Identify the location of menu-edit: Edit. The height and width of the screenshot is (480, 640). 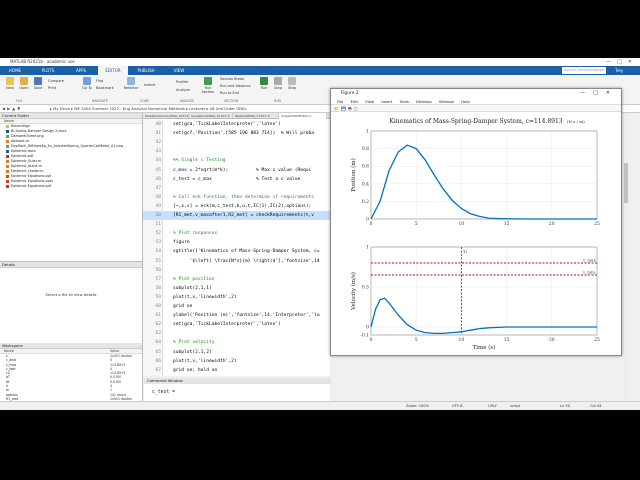
(354, 101).